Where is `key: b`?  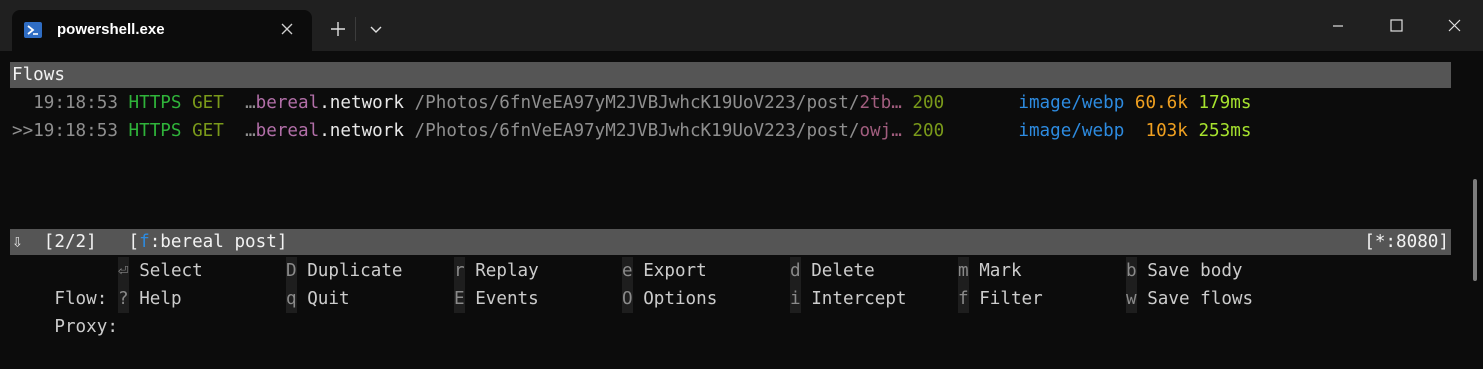
key: b is located at coordinates (1131, 271).